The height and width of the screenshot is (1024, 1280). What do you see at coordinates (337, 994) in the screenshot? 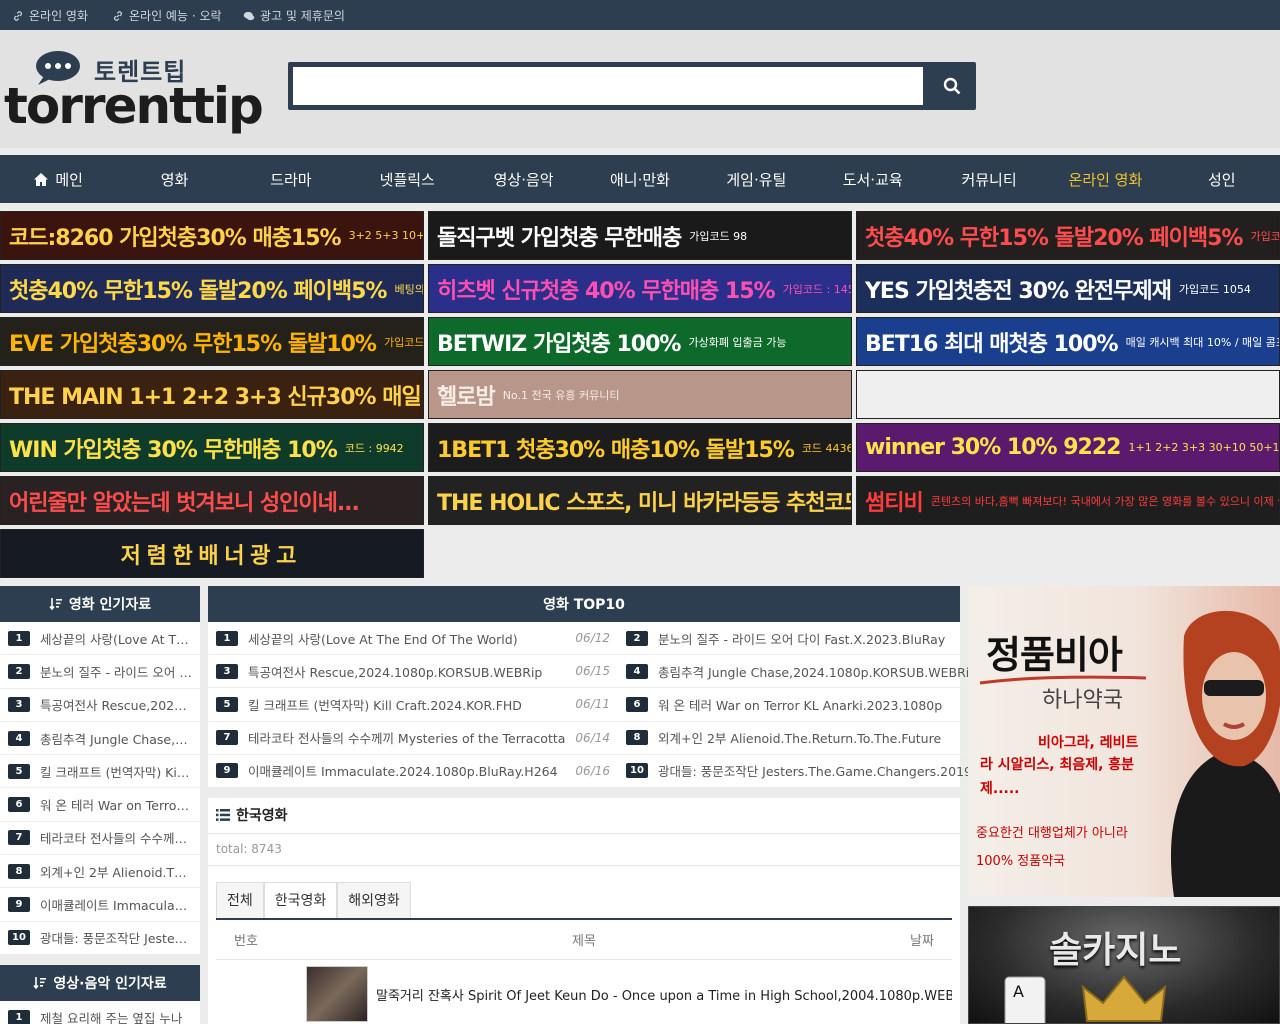
I see `movie-thumbnail` at bounding box center [337, 994].